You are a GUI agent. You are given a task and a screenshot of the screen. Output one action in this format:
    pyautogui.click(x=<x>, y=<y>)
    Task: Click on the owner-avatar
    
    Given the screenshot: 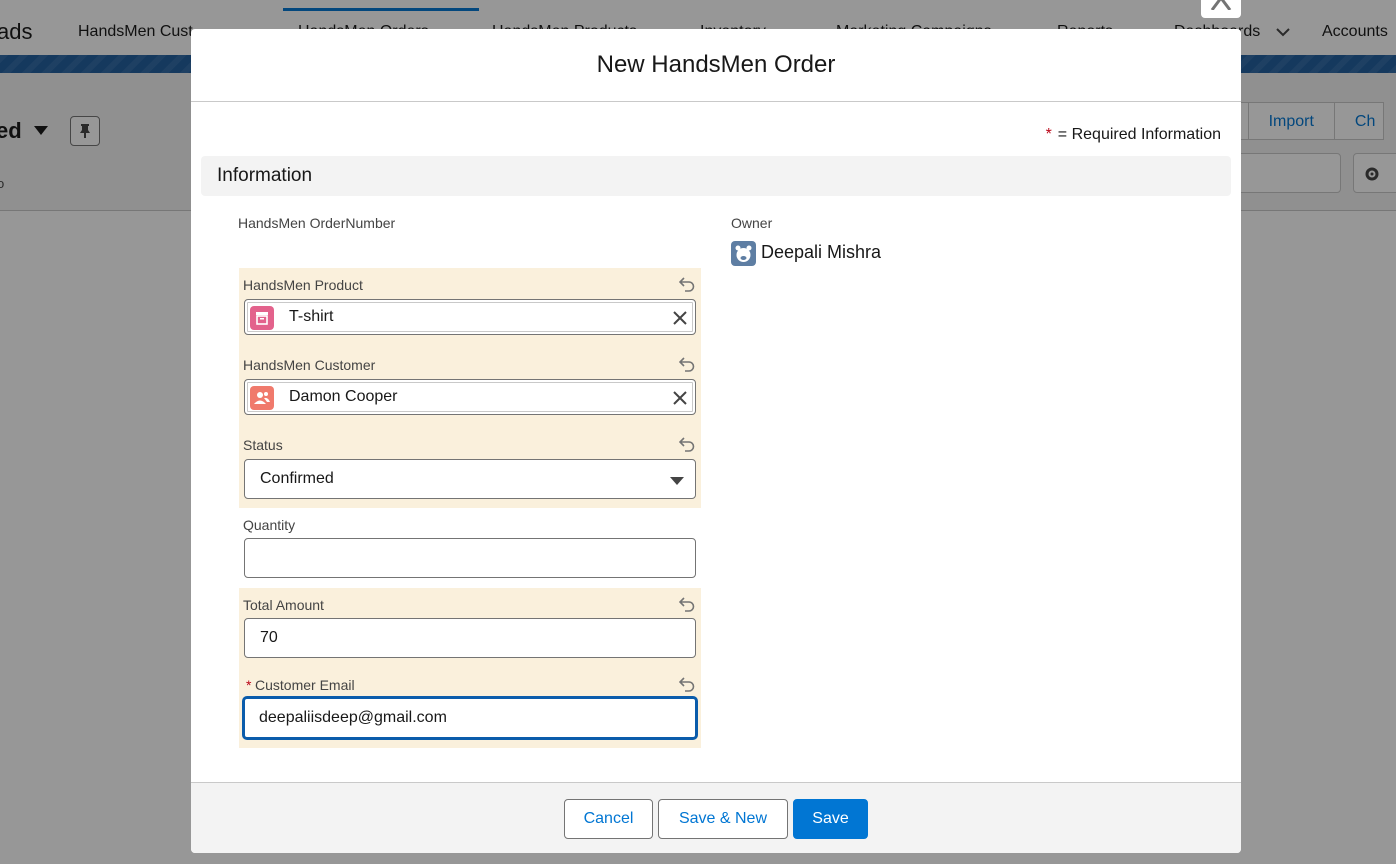 What is the action you would take?
    pyautogui.click(x=743, y=253)
    